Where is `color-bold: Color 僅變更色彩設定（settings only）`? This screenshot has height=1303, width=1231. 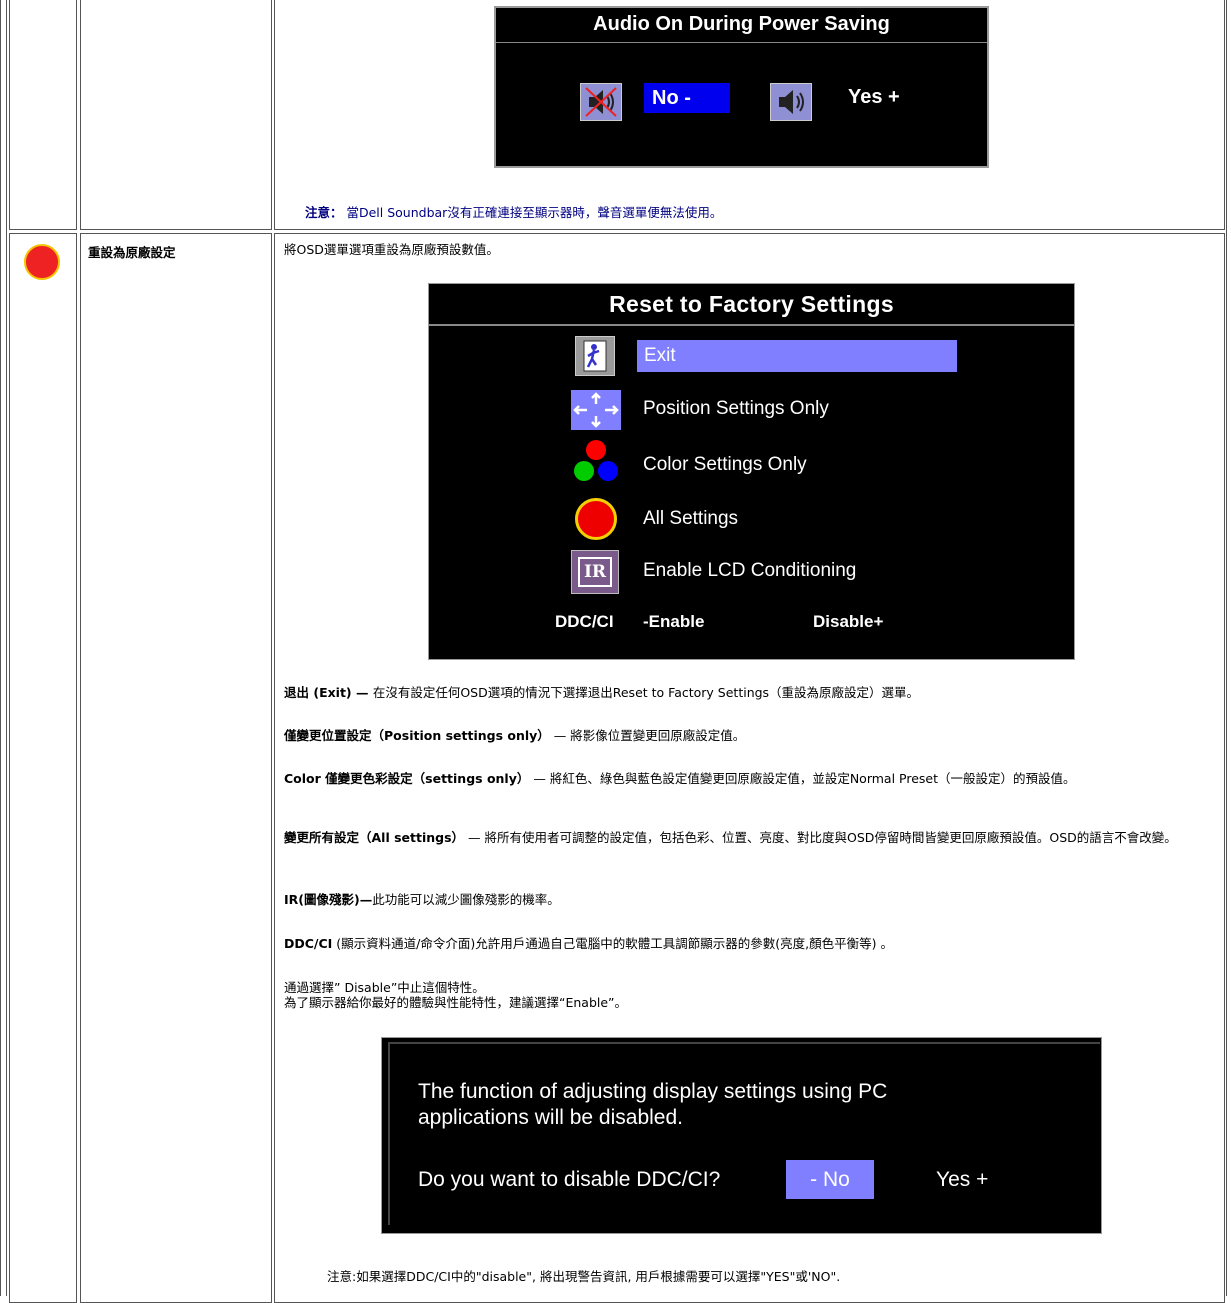
color-bold: Color 僅變更色彩設定（settings only） is located at coordinates (407, 778).